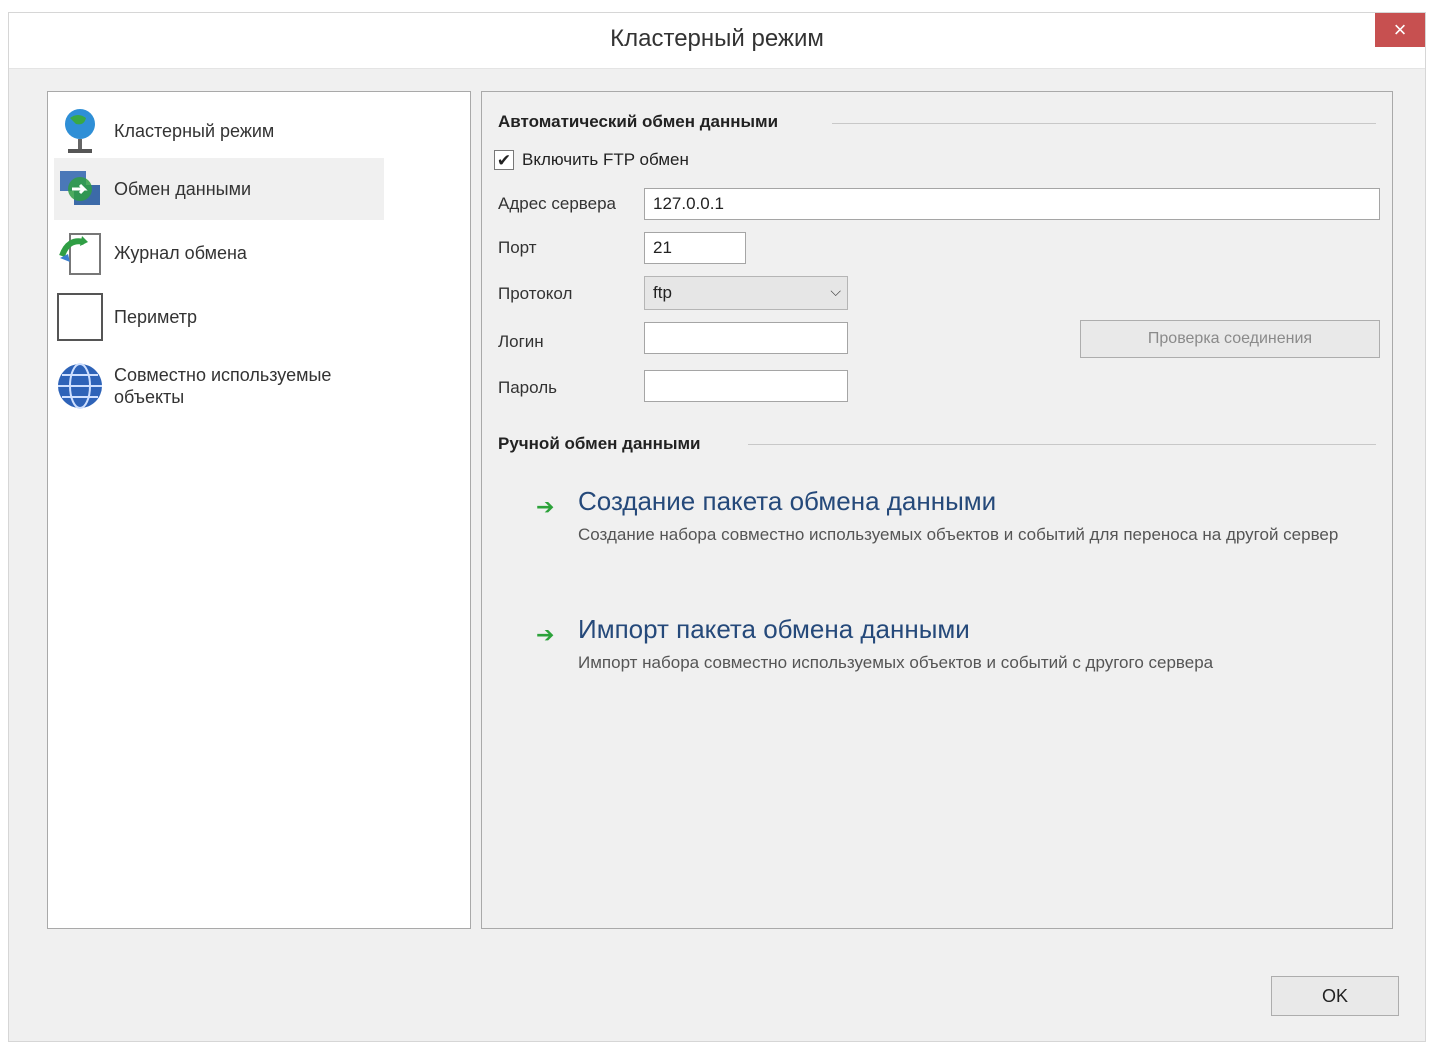  Describe the element at coordinates (1012, 204) in the screenshot. I see `server-address-input` at that location.